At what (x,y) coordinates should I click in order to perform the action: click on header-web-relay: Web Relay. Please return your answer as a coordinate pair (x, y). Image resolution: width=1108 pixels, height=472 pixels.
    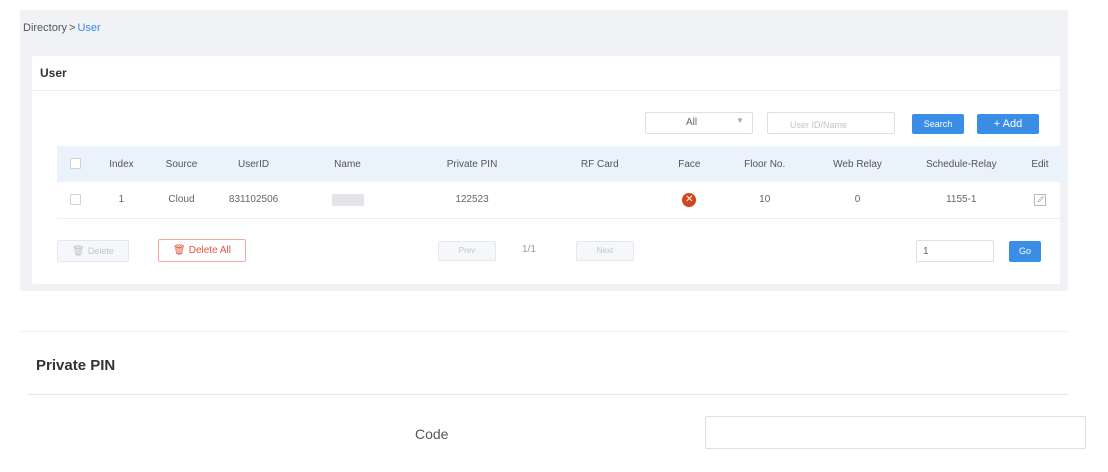
    Looking at the image, I should click on (857, 164).